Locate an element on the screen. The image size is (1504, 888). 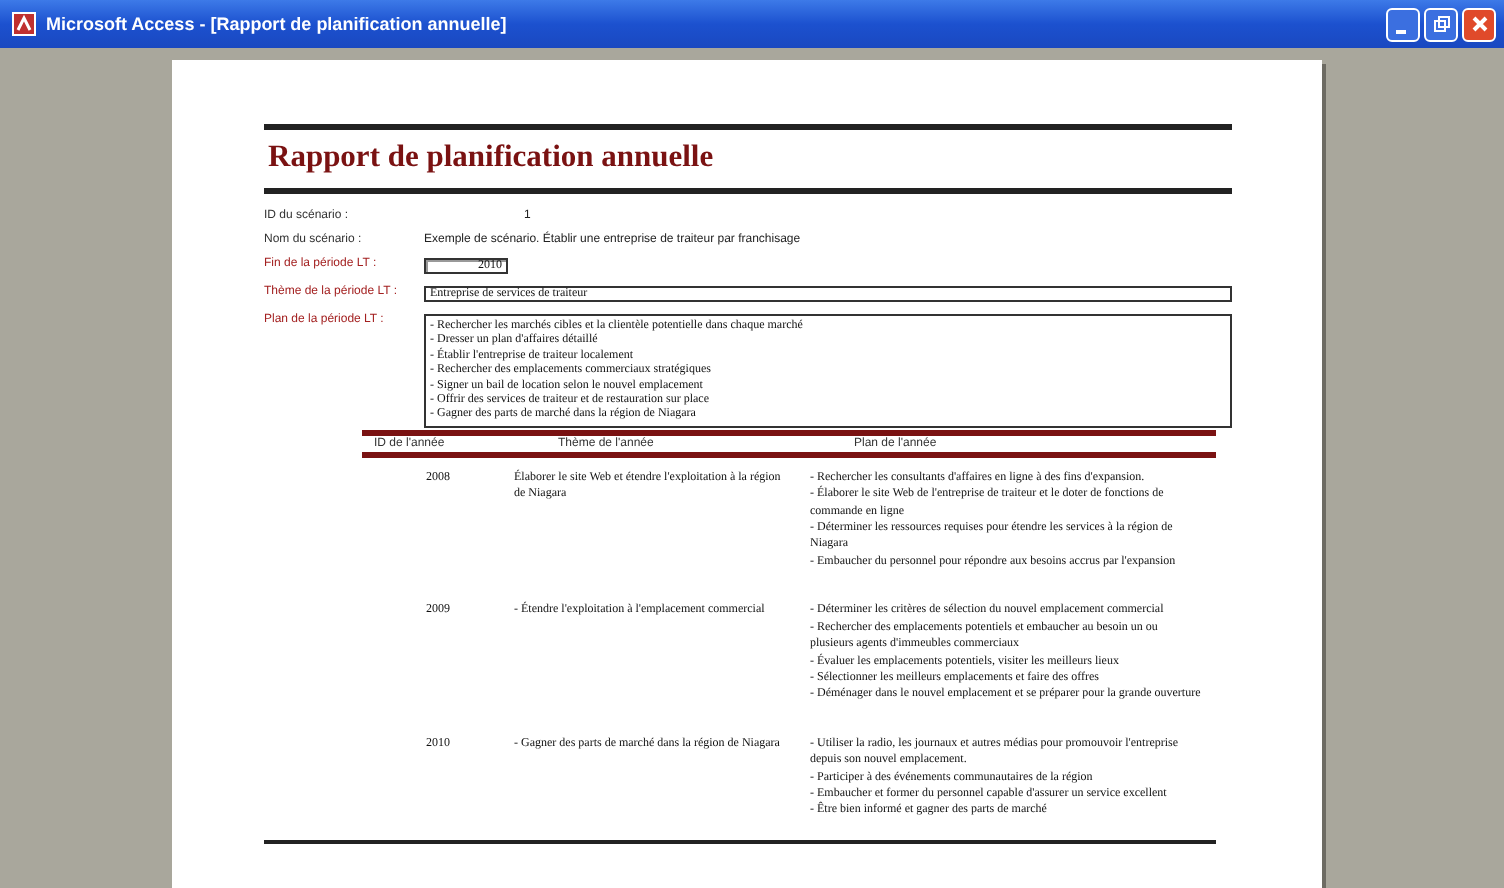
app-icon is located at coordinates (24, 24).